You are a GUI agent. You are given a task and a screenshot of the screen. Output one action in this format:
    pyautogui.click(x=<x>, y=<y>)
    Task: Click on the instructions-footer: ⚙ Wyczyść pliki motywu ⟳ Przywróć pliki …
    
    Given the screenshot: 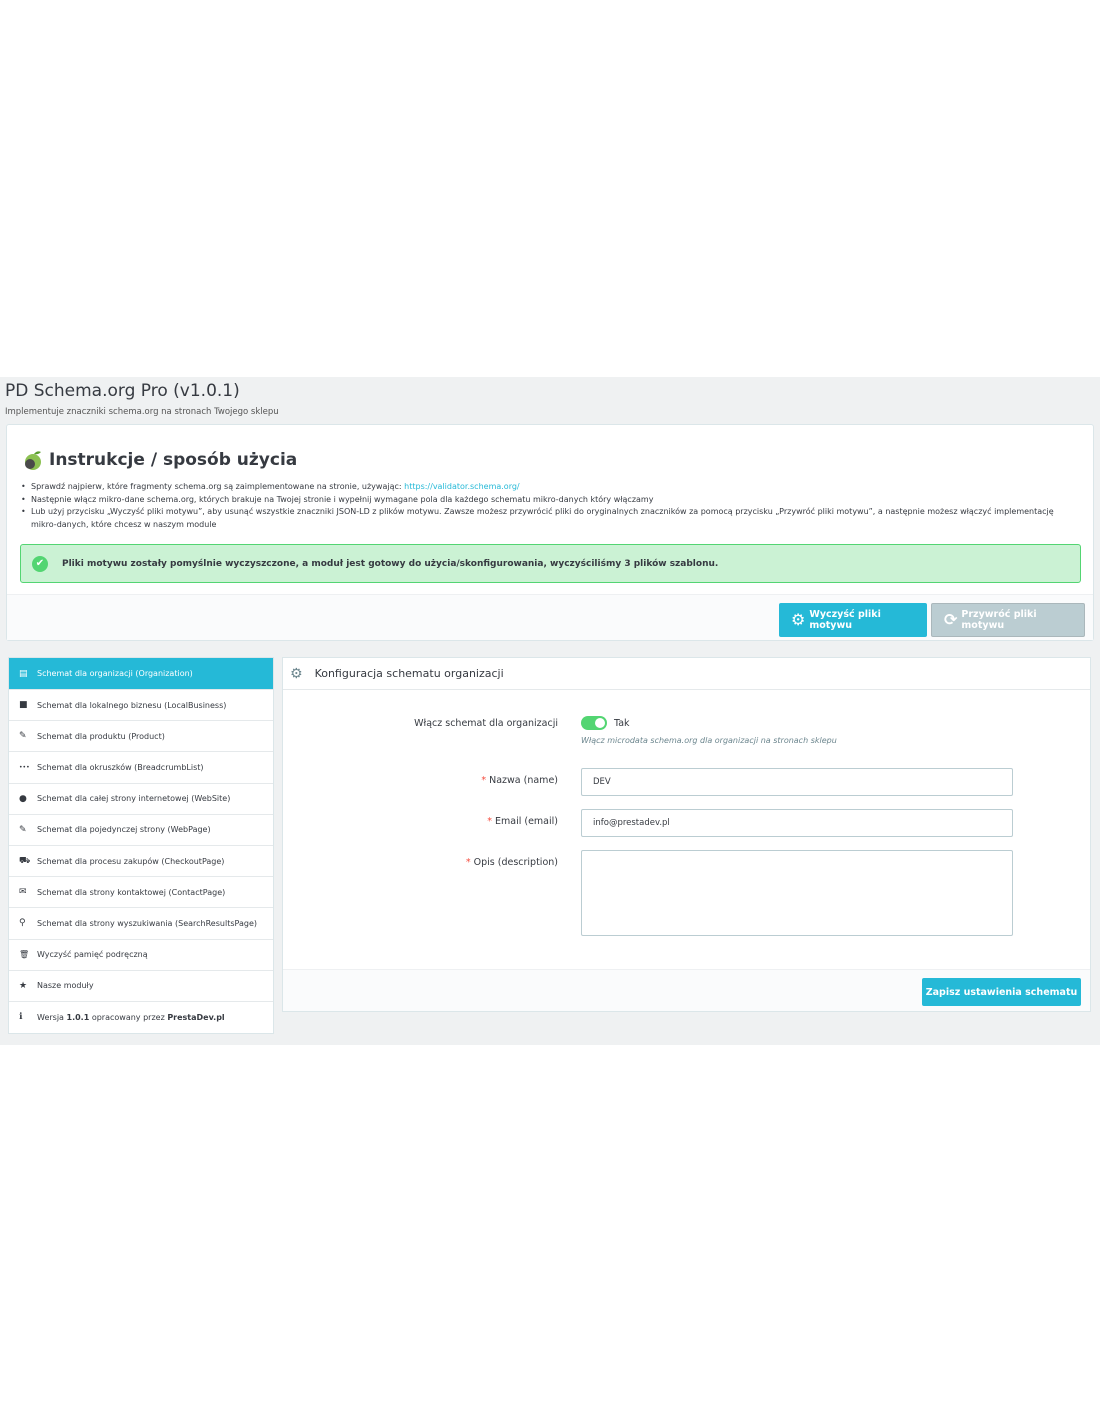 What is the action you would take?
    pyautogui.click(x=550, y=617)
    